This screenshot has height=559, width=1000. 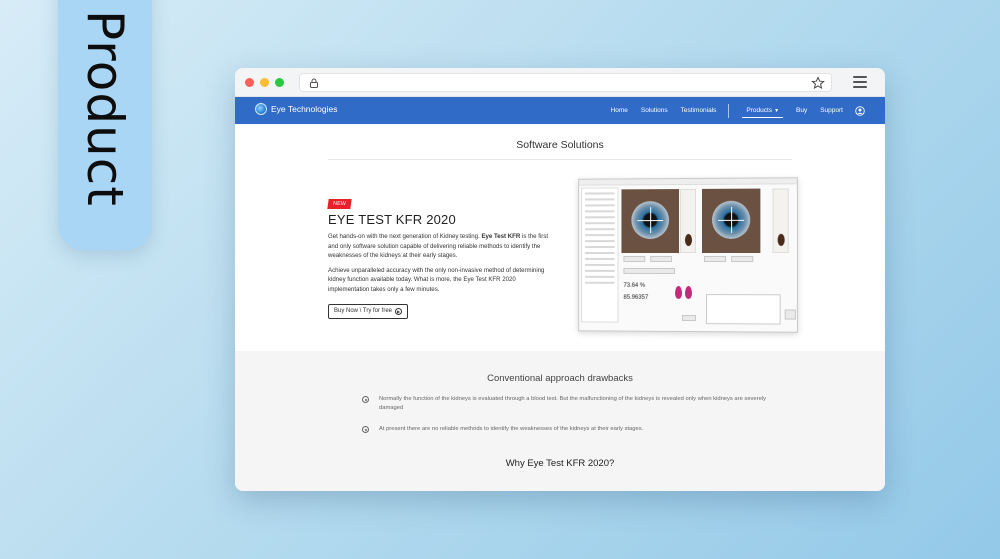 What do you see at coordinates (500, 236) in the screenshot?
I see `desc-product-name: Eye Test KFR` at bounding box center [500, 236].